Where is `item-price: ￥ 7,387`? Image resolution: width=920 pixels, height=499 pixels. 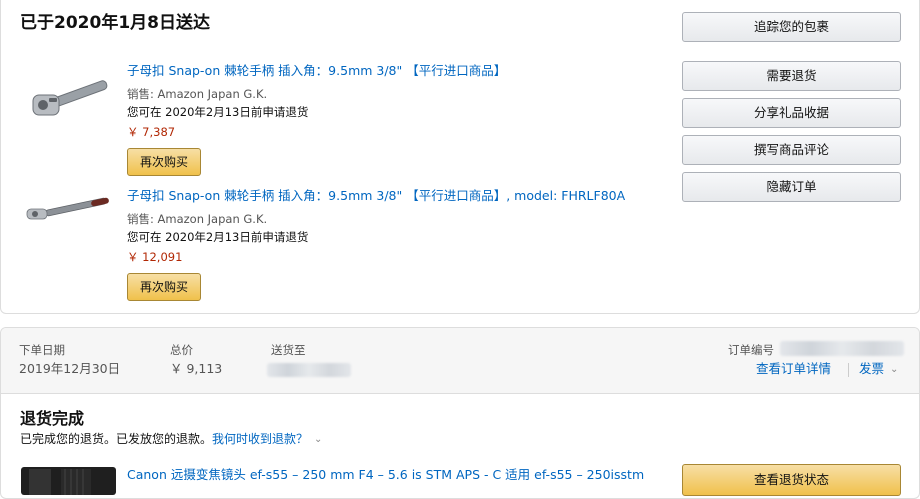 item-price: ￥ 7,387 is located at coordinates (151, 132).